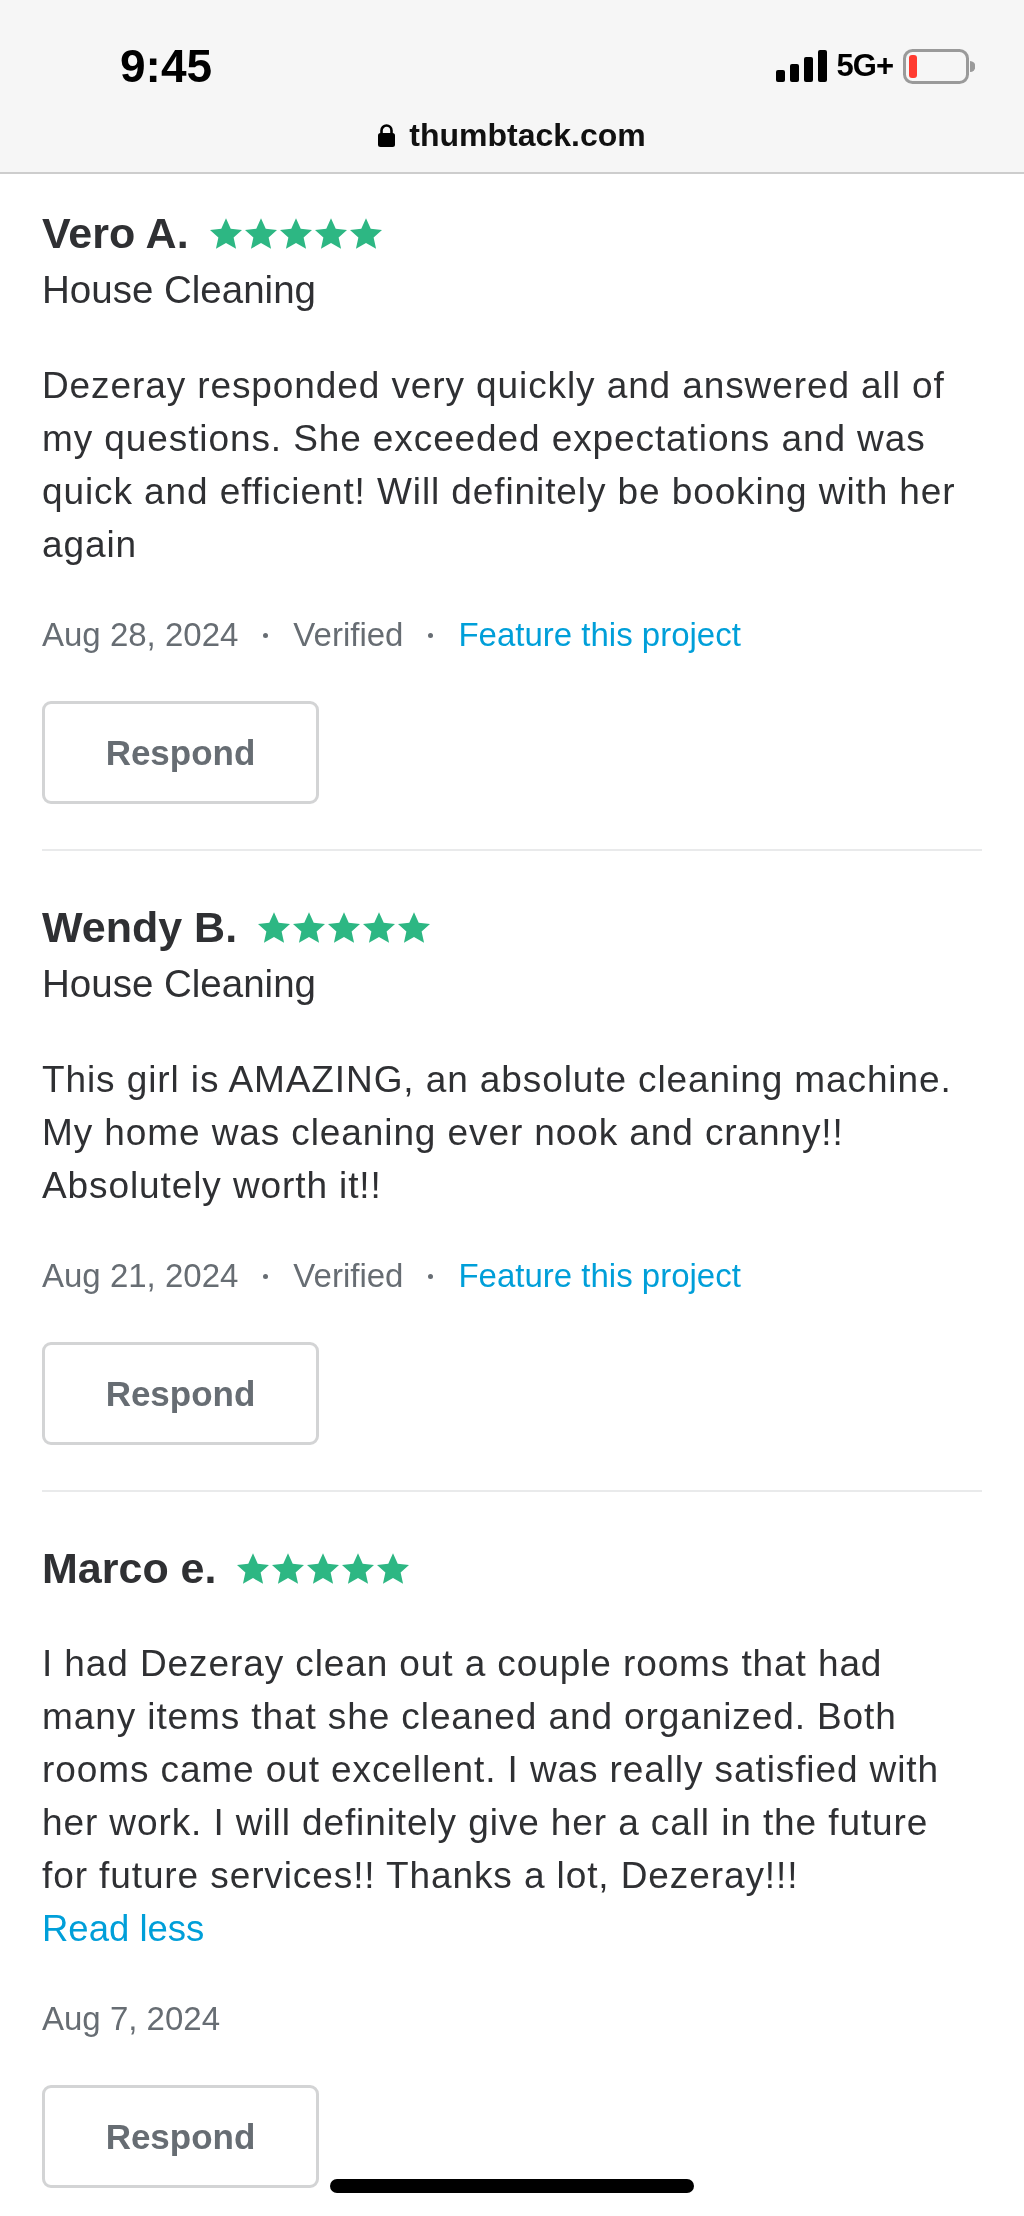  I want to click on status-time: 9:45, so click(166, 66).